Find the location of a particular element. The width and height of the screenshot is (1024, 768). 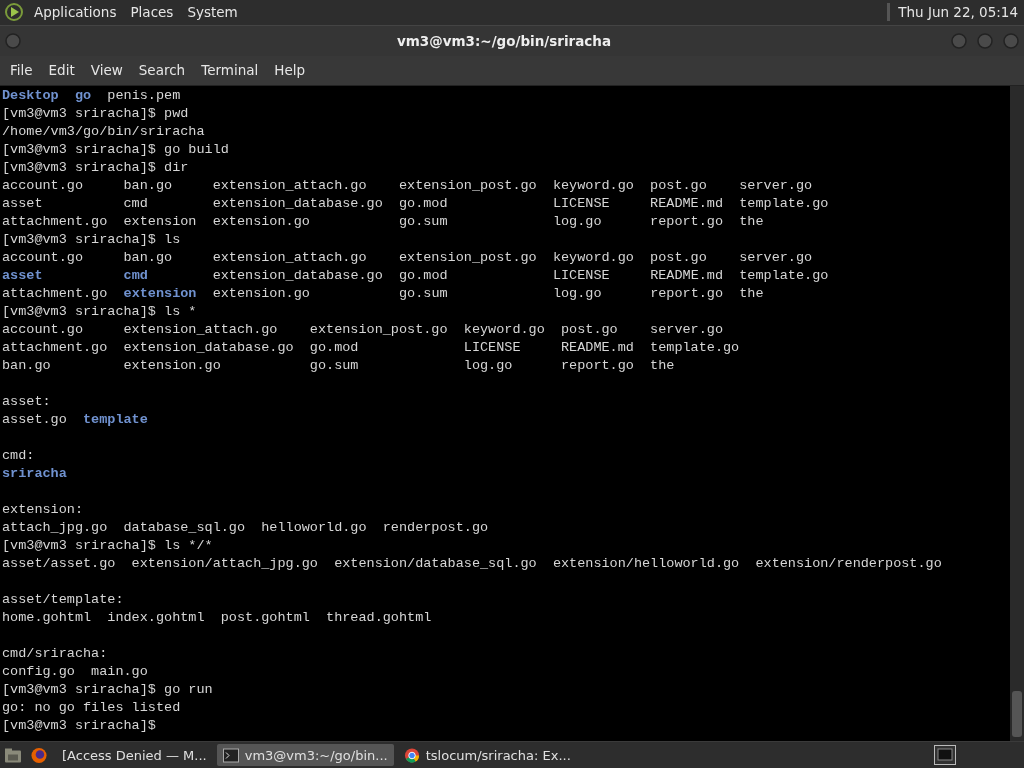

terminal-line: asset/asset.go extension/attach_jpg.go extension/database_sql.go extension/helloworld.go extension/renderpost.go is located at coordinates (472, 563).